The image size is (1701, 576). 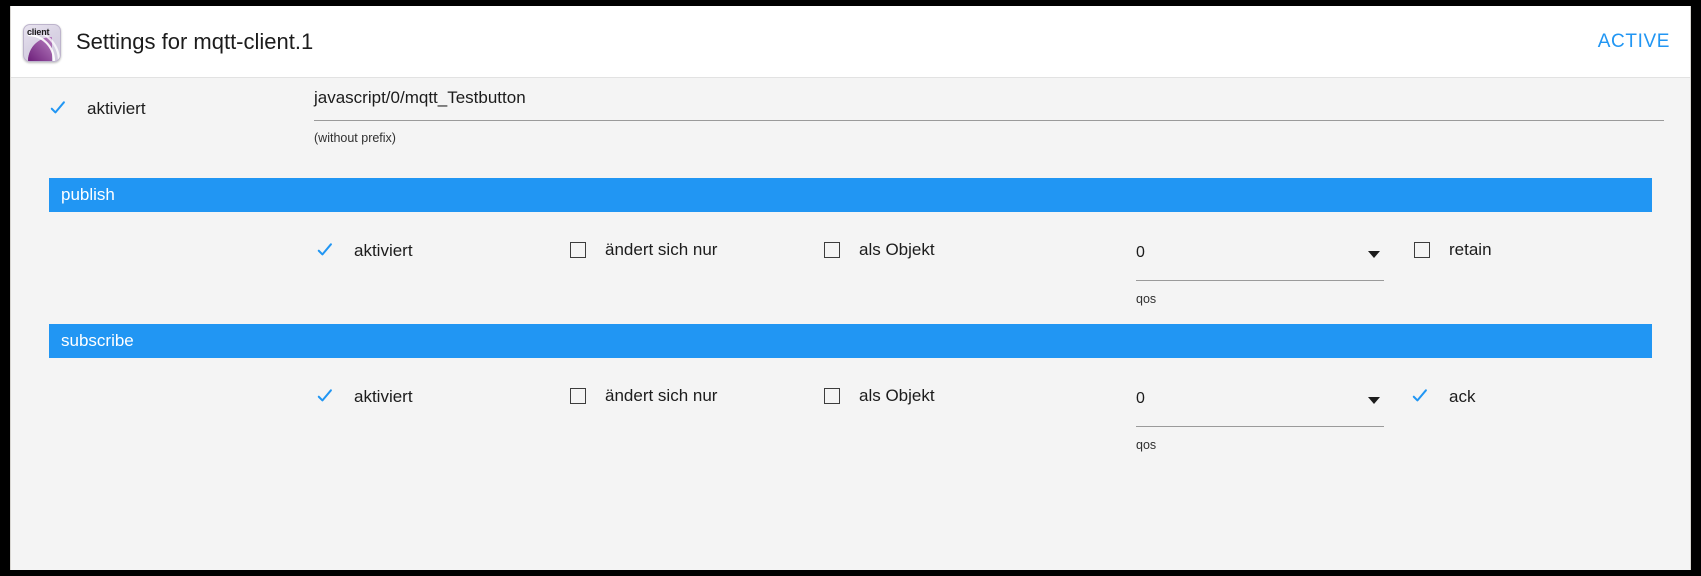 I want to click on subscribe-ack-checkbox: ack, so click(x=1443, y=397).